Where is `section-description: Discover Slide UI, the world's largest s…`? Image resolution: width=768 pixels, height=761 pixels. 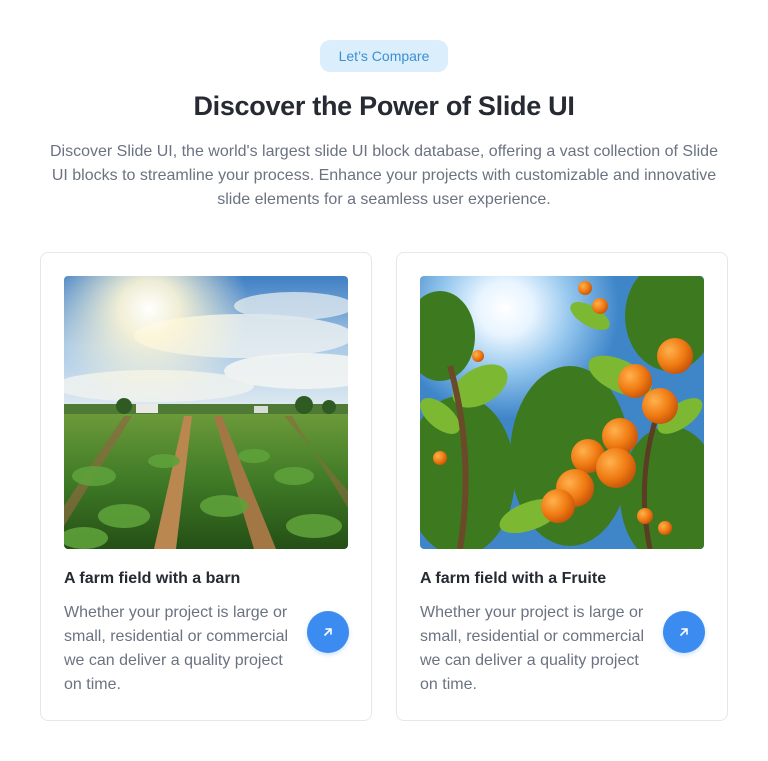 section-description: Discover Slide UI, the world's largest s… is located at coordinates (384, 175).